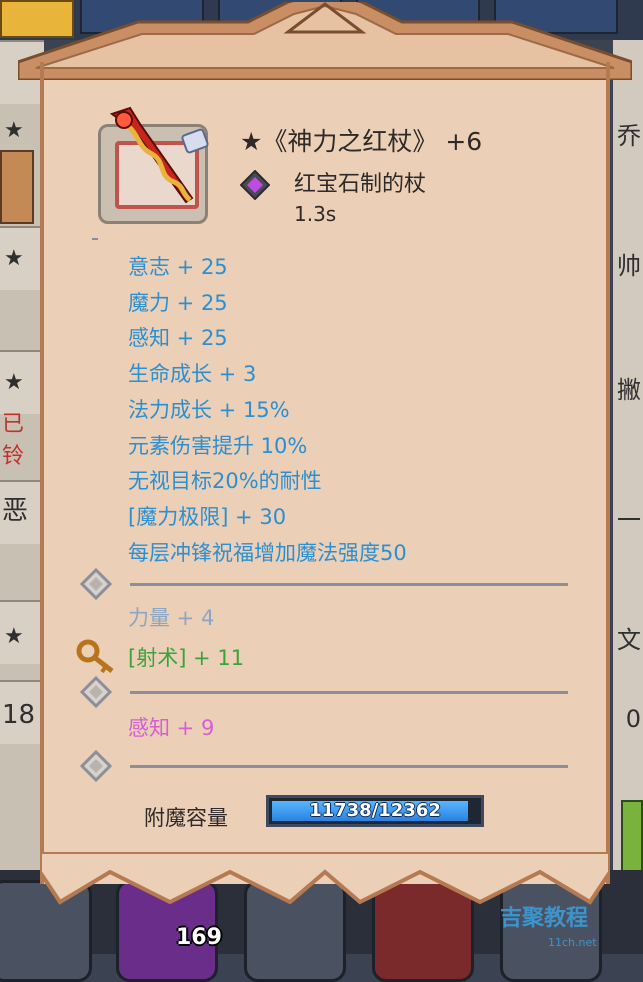 This screenshot has height=982, width=643. What do you see at coordinates (360, 184) in the screenshot?
I see `item-subtitle: 红宝石制的杖` at bounding box center [360, 184].